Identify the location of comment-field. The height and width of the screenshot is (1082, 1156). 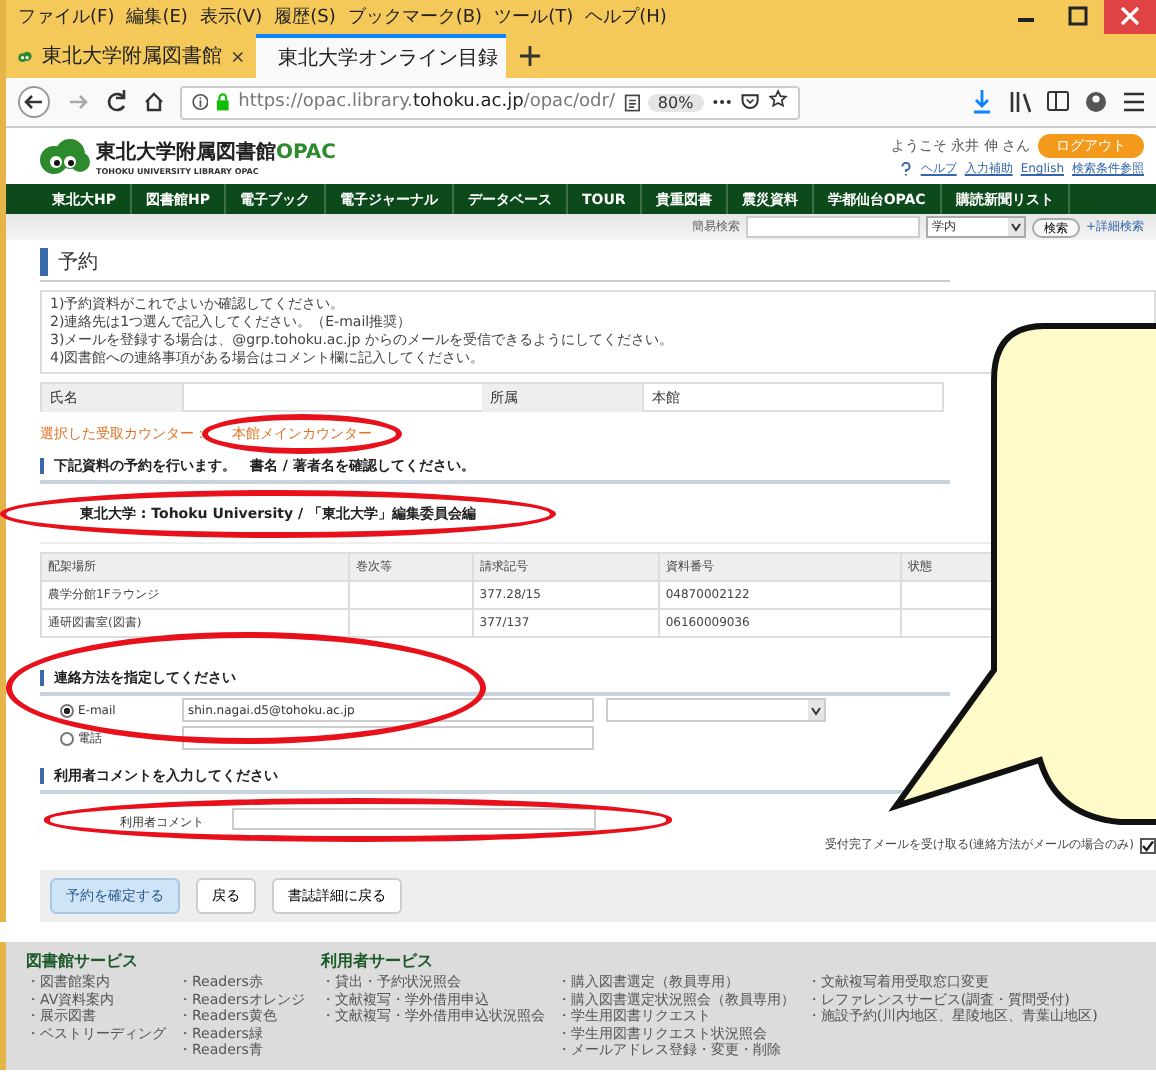
(414, 819).